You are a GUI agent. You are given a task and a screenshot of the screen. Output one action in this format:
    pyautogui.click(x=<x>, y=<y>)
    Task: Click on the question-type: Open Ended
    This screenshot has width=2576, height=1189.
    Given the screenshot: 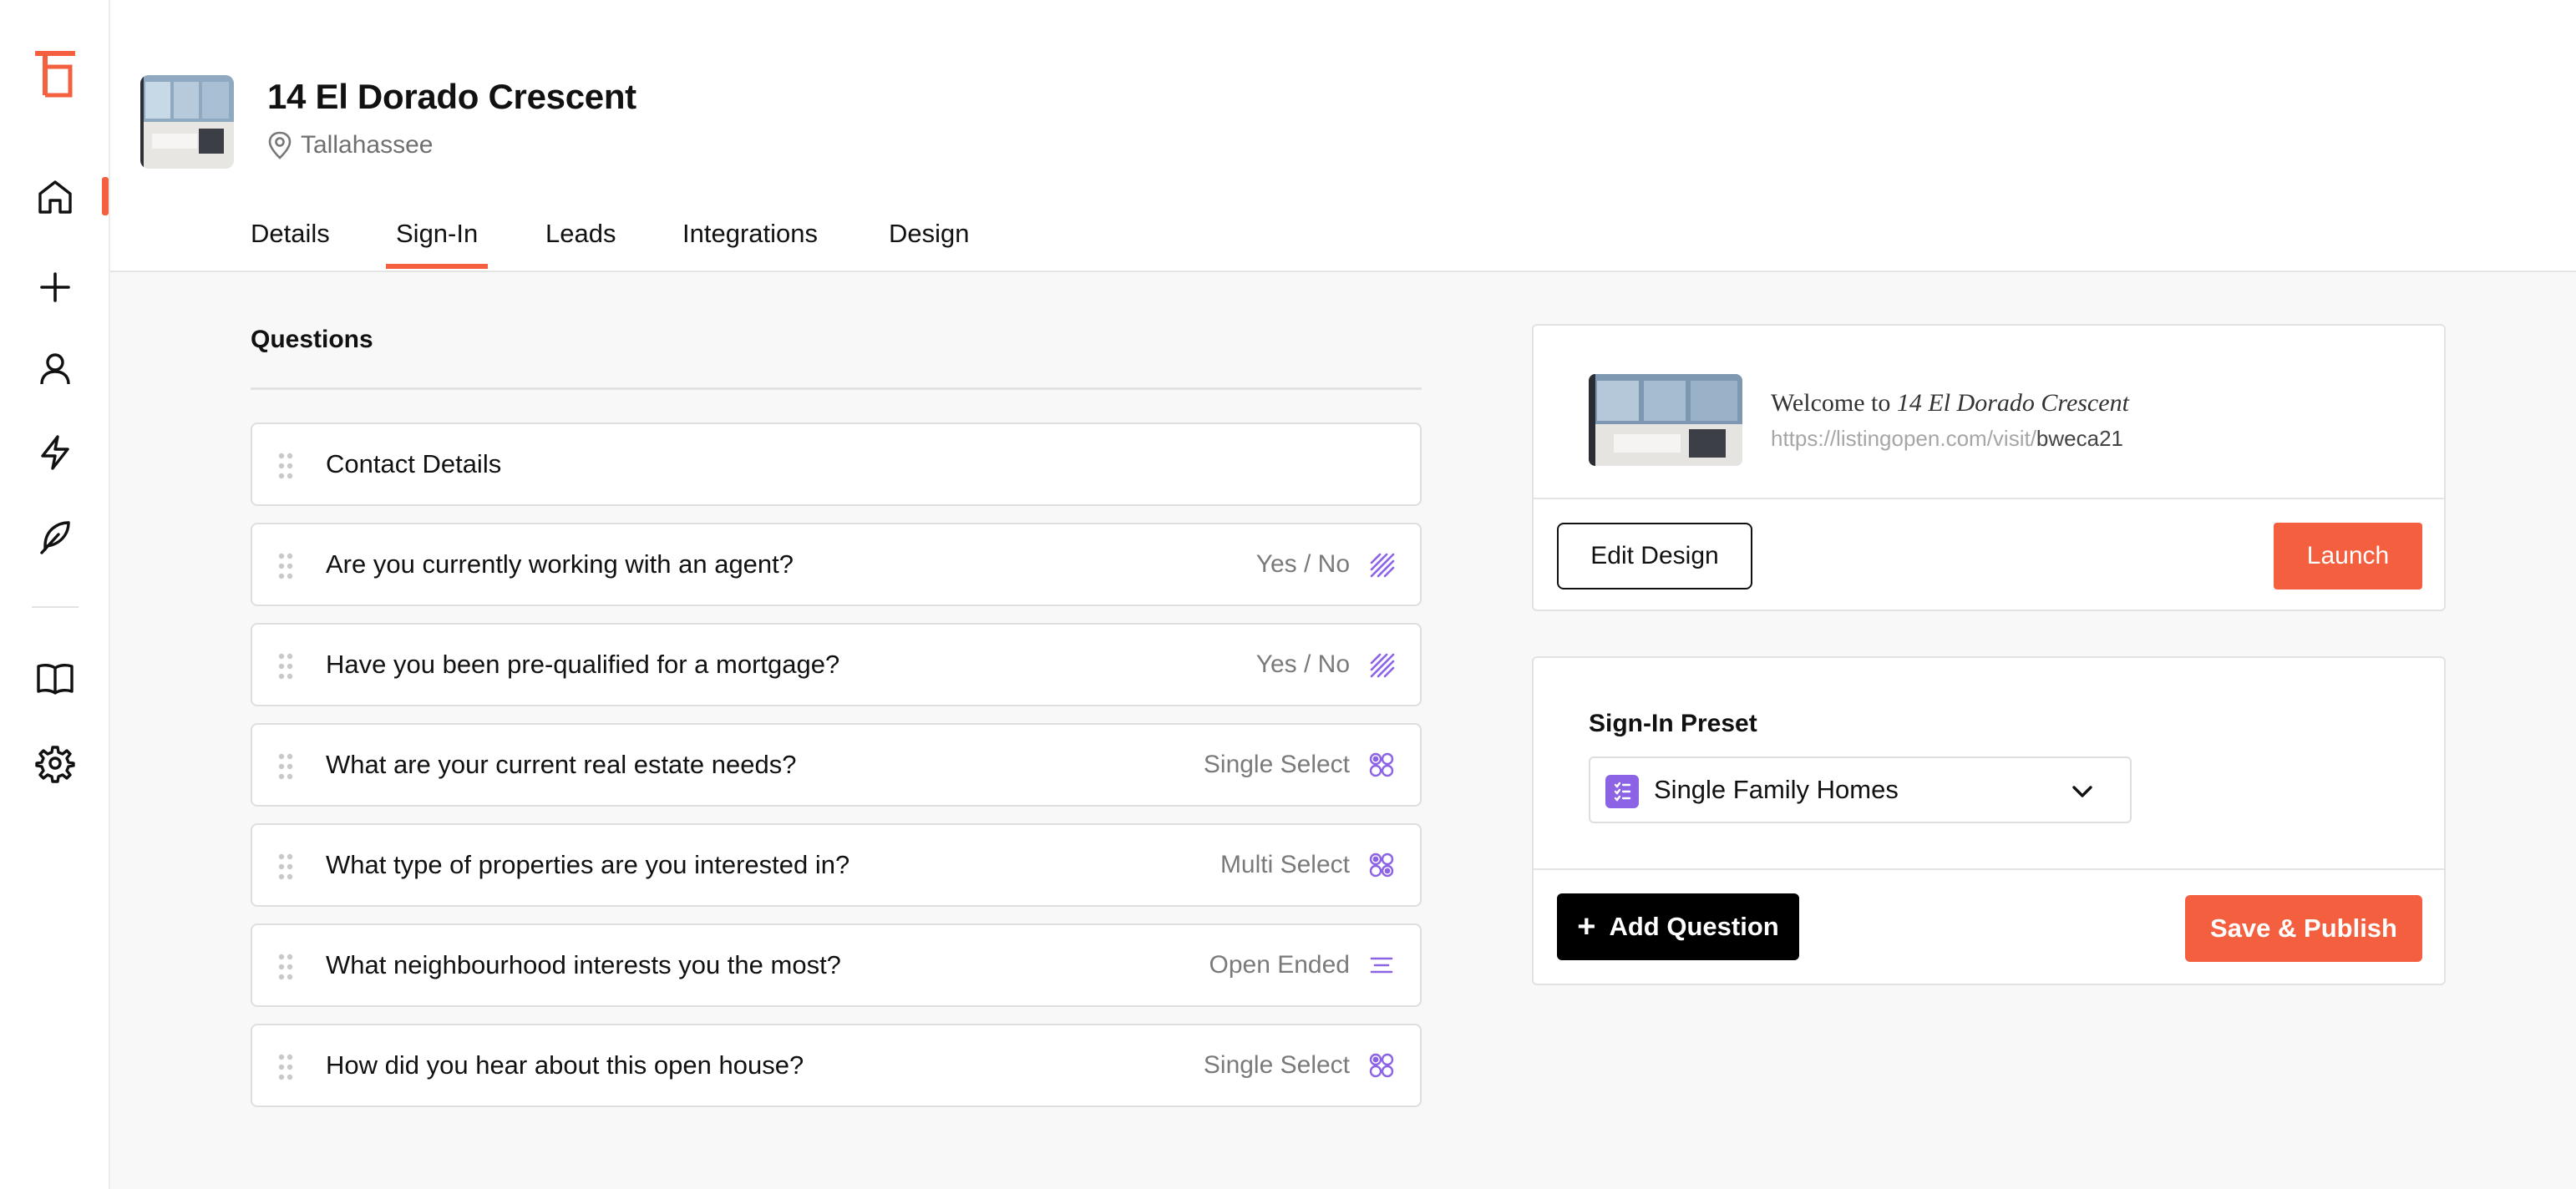 What is the action you would take?
    pyautogui.click(x=1279, y=965)
    